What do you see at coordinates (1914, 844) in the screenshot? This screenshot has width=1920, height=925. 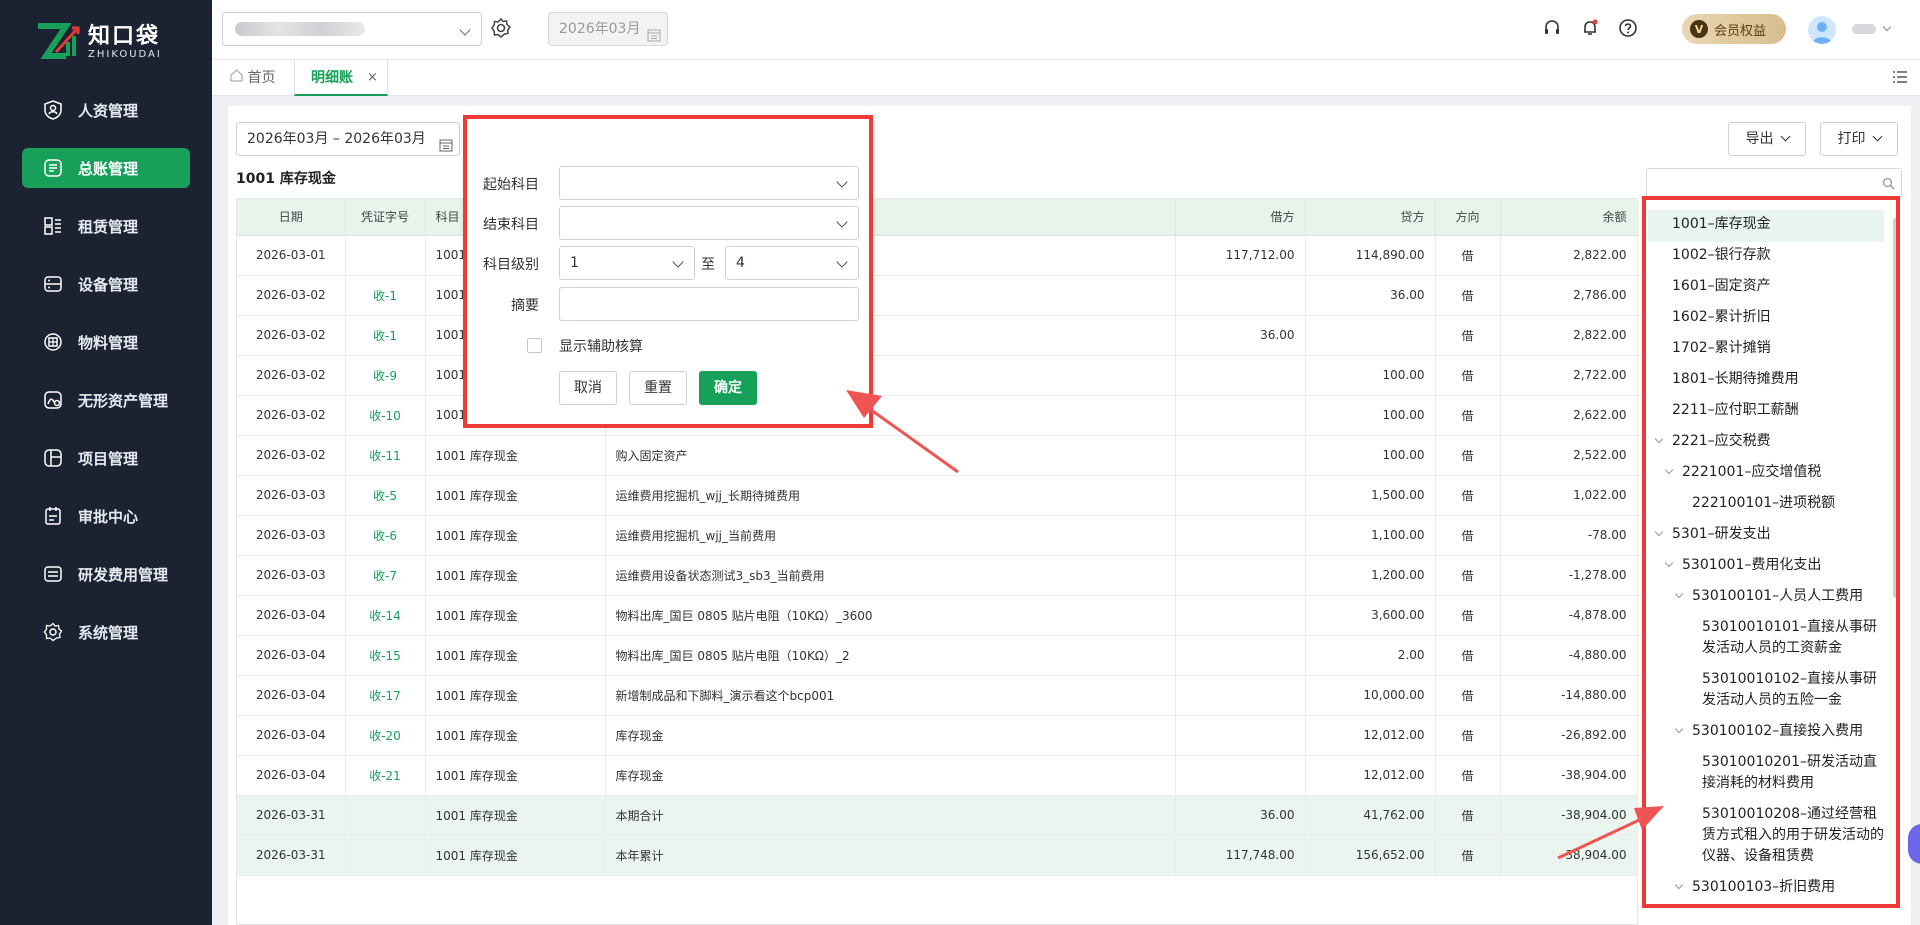 I see `chat-bubble-icon` at bounding box center [1914, 844].